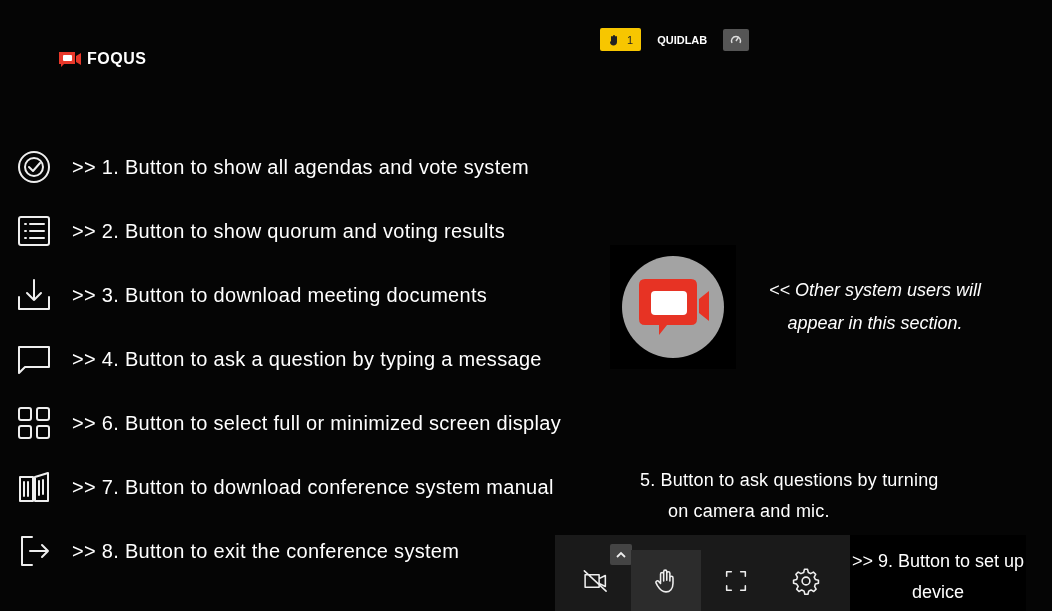 The height and width of the screenshot is (611, 1052). Describe the element at coordinates (666, 580) in the screenshot. I see `hand-button` at that location.